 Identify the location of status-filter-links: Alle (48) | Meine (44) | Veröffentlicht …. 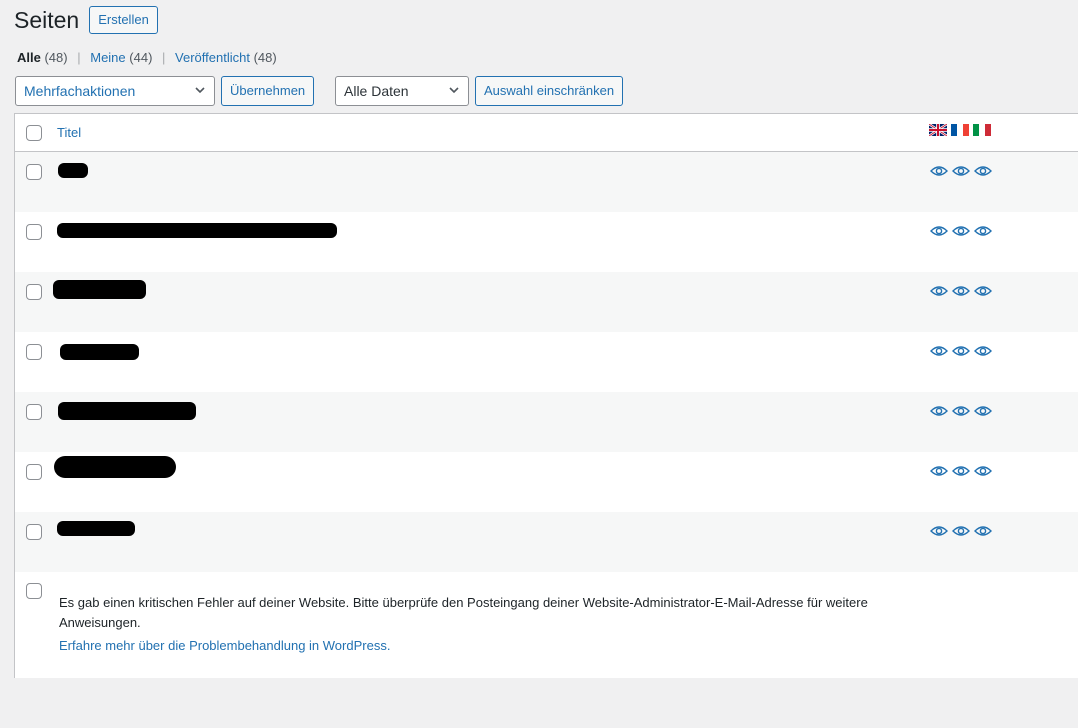
(147, 57).